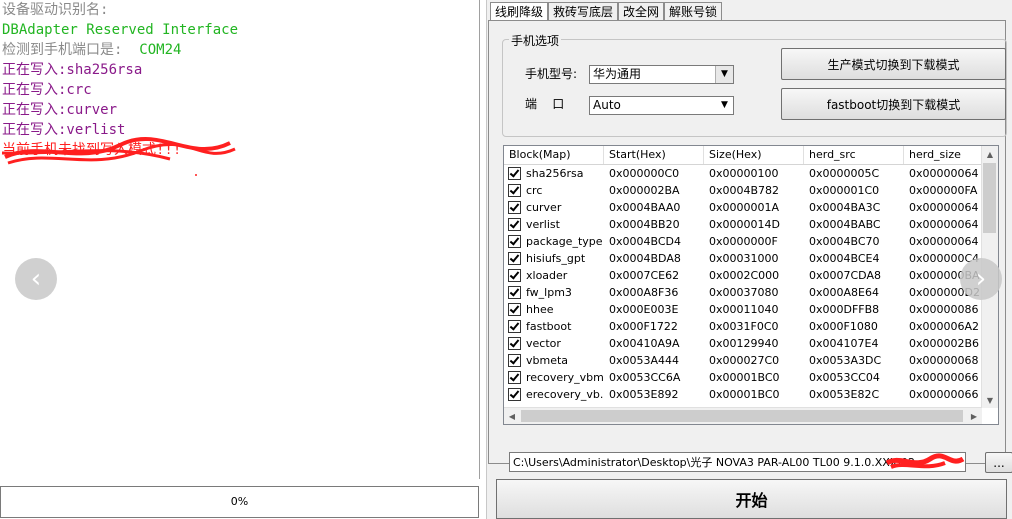 The height and width of the screenshot is (519, 1012). What do you see at coordinates (564, 241) in the screenshot?
I see `block-name: package_type` at bounding box center [564, 241].